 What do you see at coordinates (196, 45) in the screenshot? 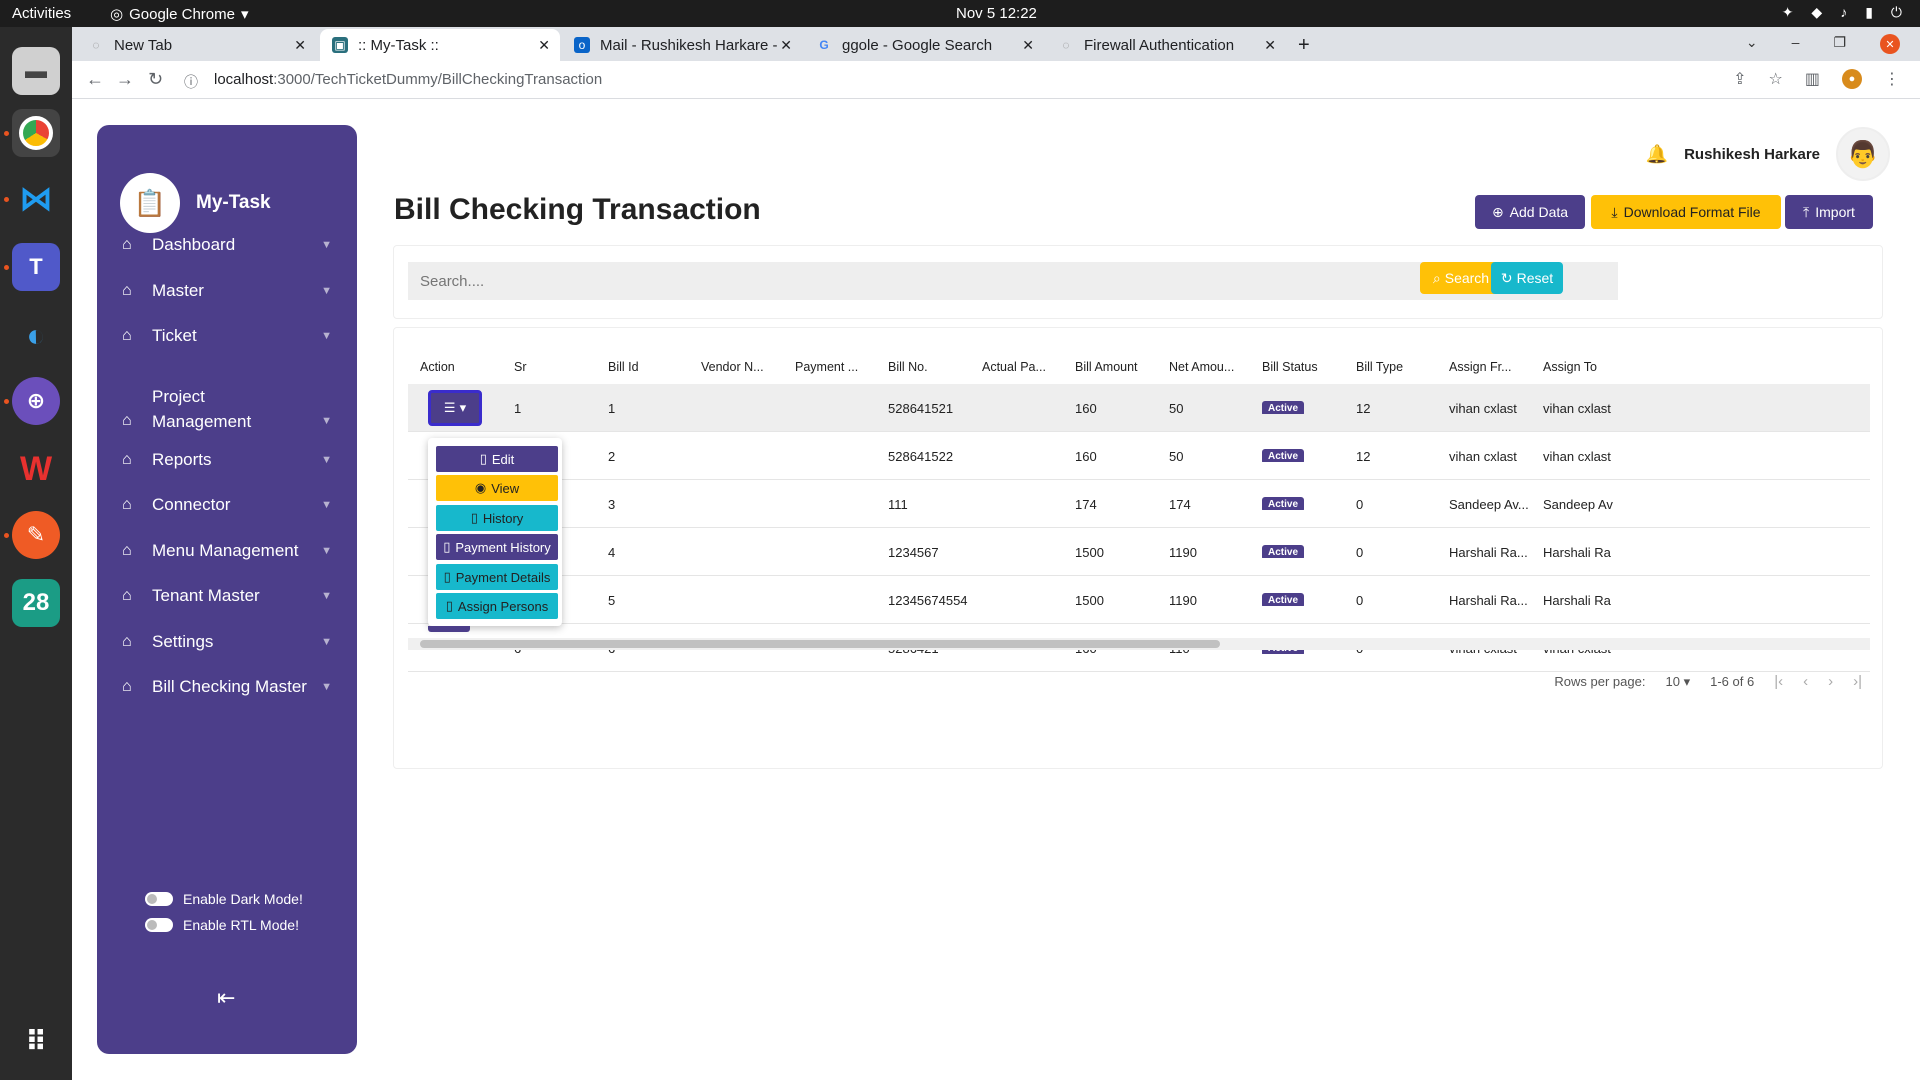
I see `tab-new-tab: ◌ New Tab ✕` at bounding box center [196, 45].